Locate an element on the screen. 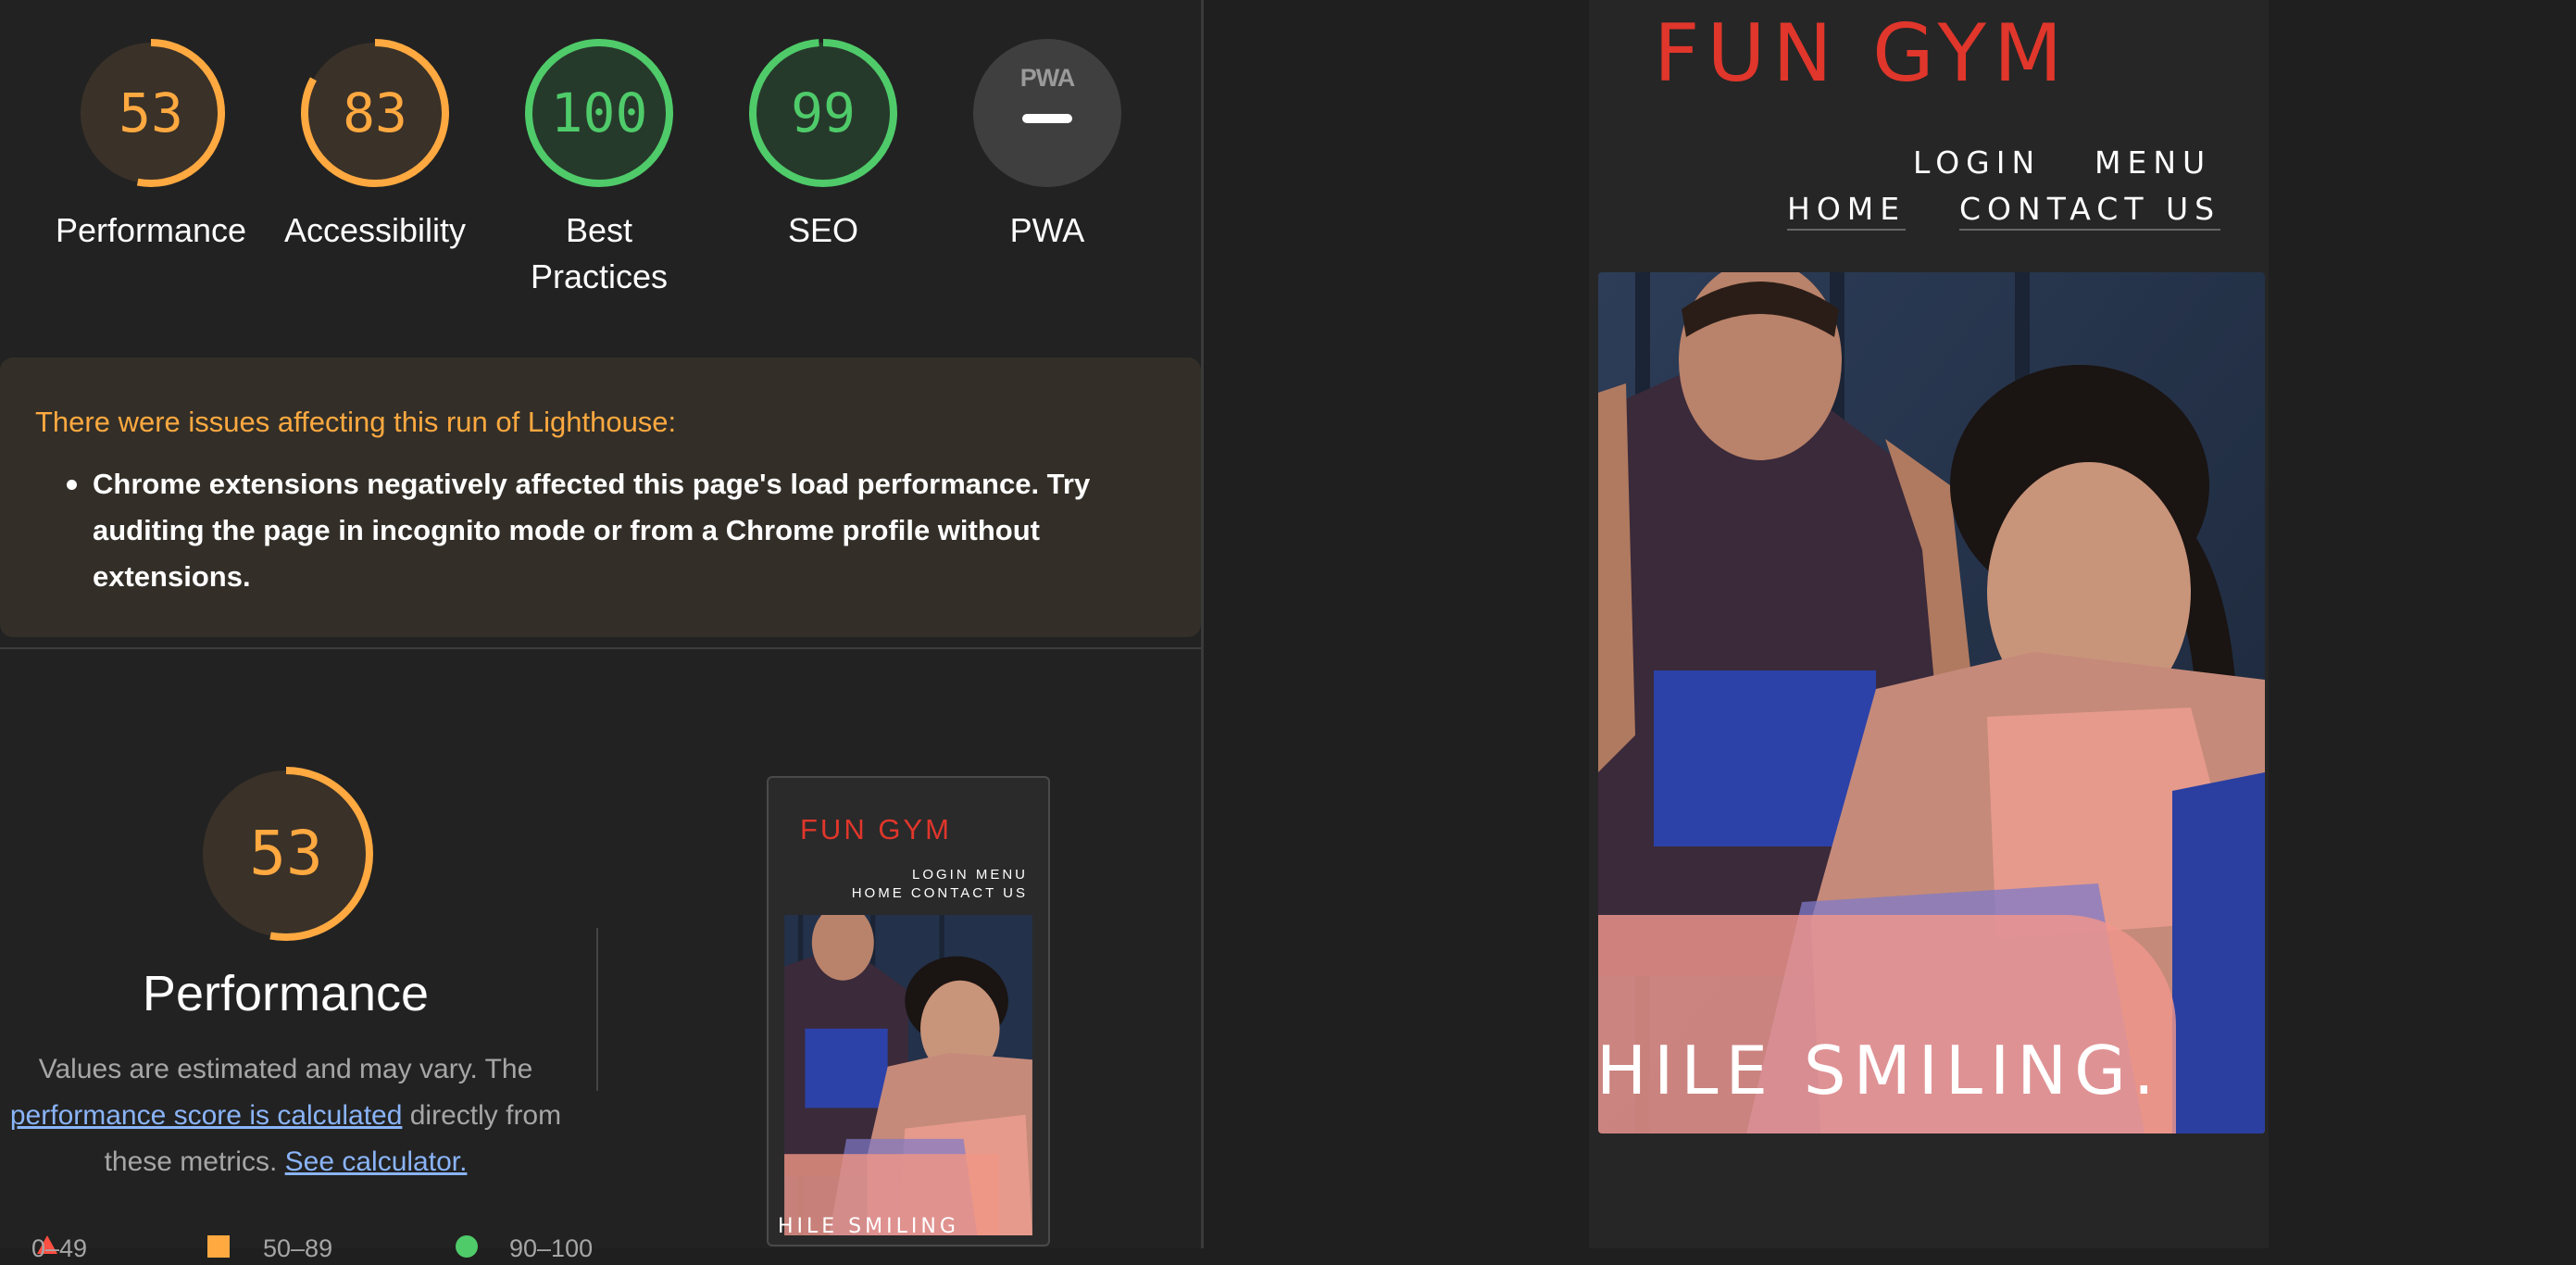 The height and width of the screenshot is (1265, 2576). hero-caption-text: HILE SMILING. is located at coordinates (1880, 1070).